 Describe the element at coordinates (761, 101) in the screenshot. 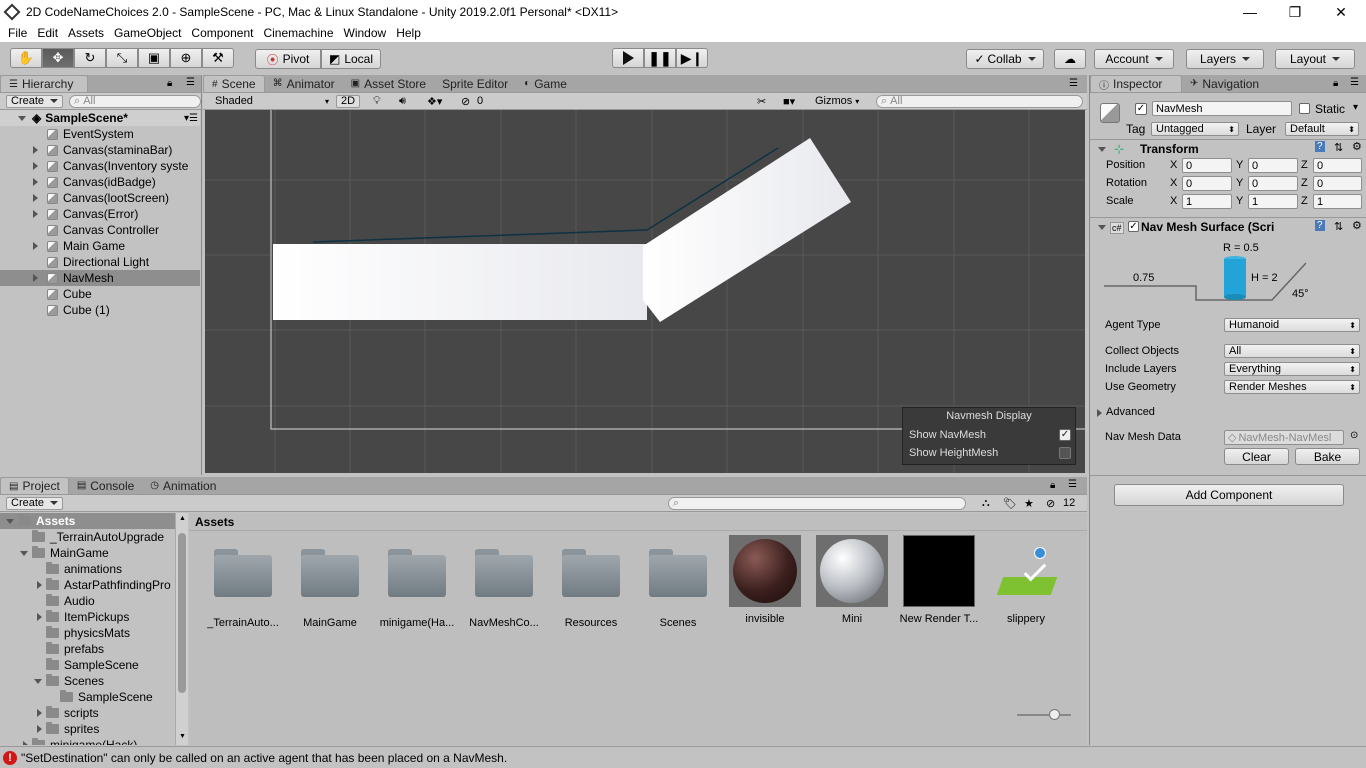

I see `tools-icon: ✂` at that location.